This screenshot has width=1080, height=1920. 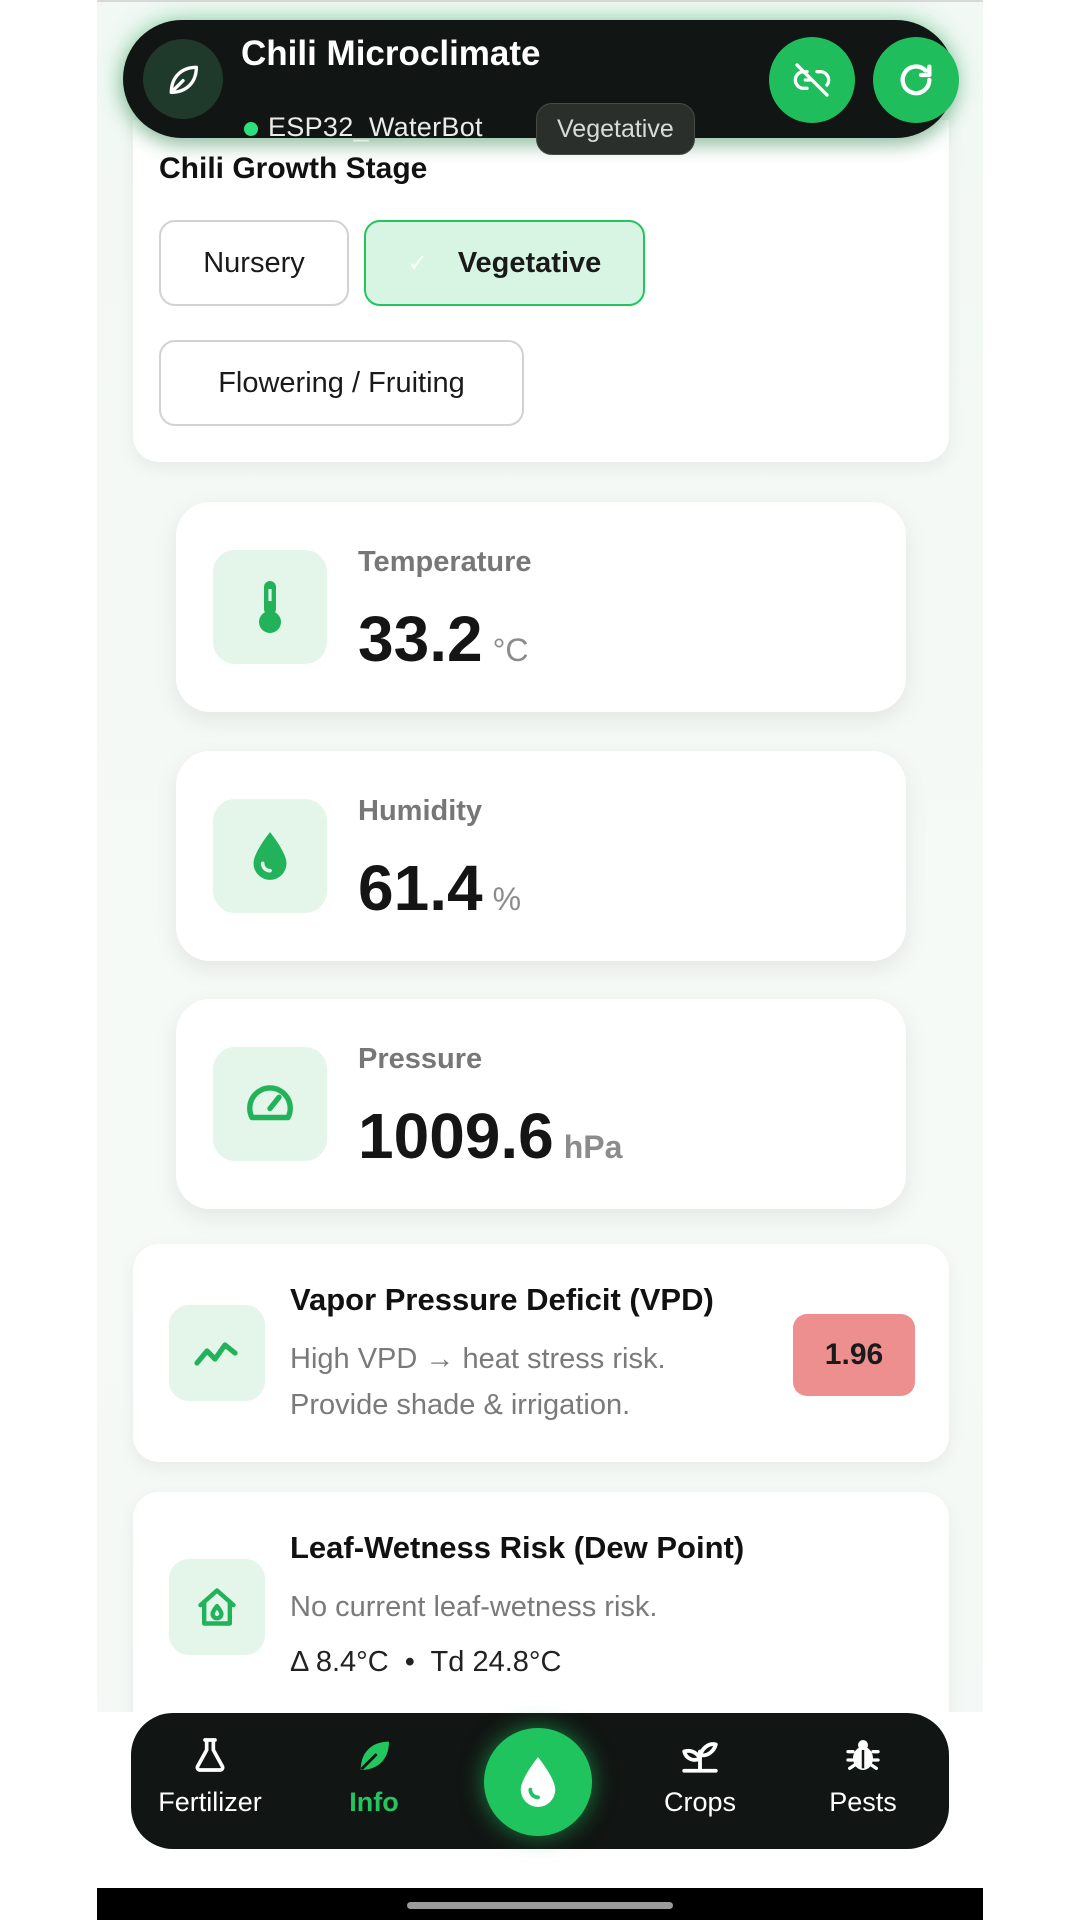 I want to click on pressure-unit: hPa, so click(x=593, y=1147).